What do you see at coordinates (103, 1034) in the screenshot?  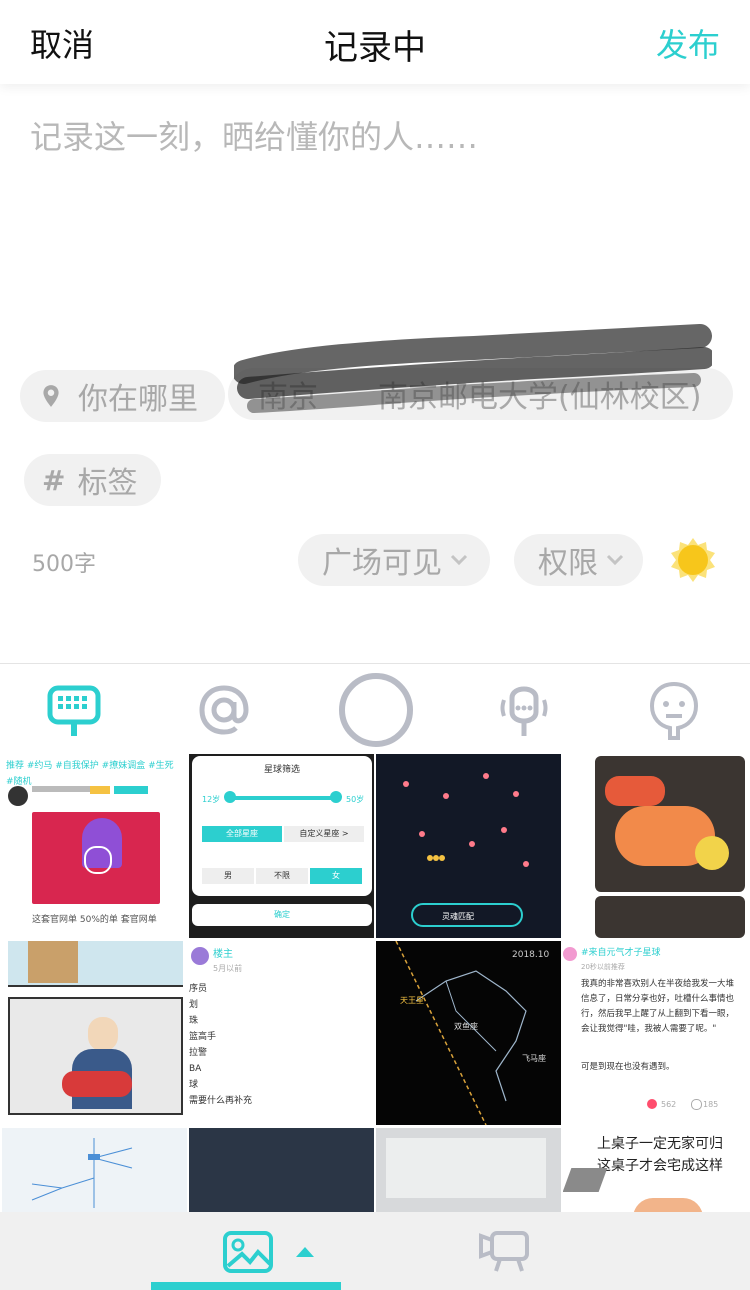 I see `comic-face` at bounding box center [103, 1034].